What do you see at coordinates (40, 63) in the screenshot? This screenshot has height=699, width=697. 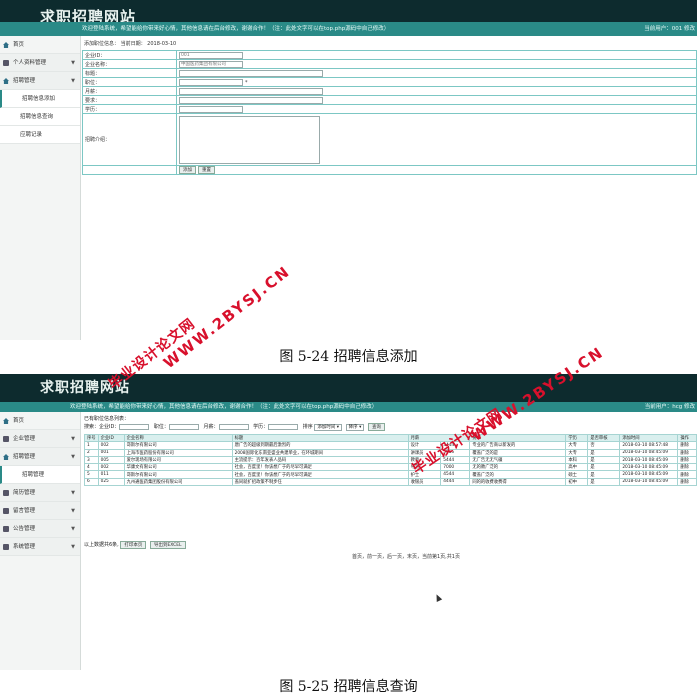 I see `sidebar-item-profile: 个人资料管理 ▼` at bounding box center [40, 63].